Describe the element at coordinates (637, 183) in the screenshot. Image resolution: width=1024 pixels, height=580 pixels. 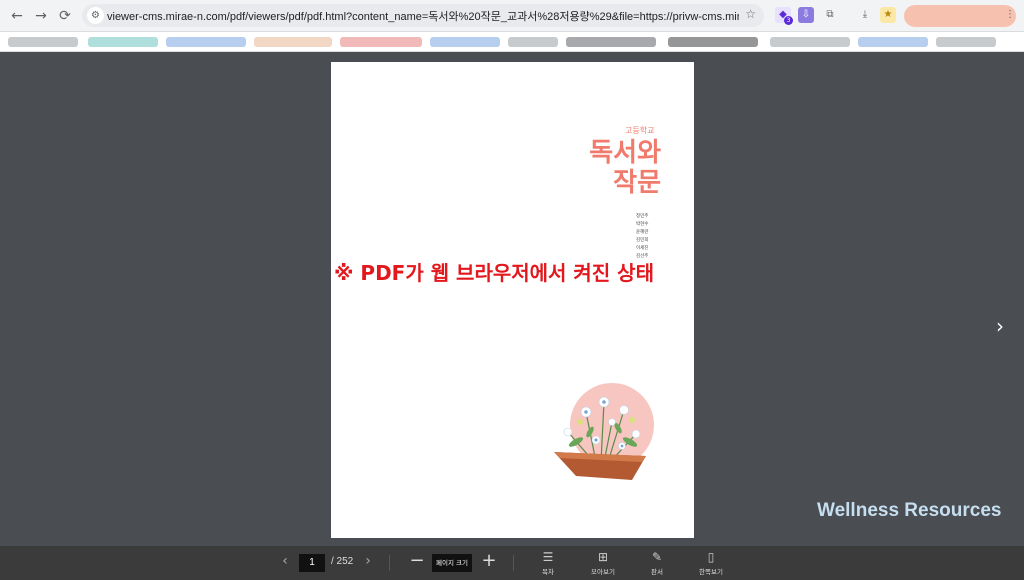
I see `book-title-line2: 작문` at that location.